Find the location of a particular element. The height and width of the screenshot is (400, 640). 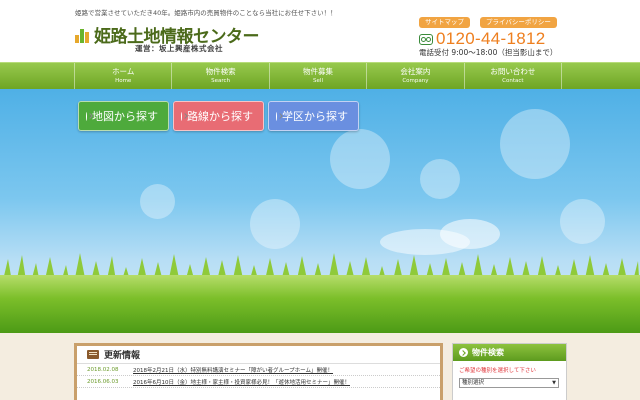

free-dial-icon is located at coordinates (426, 39).